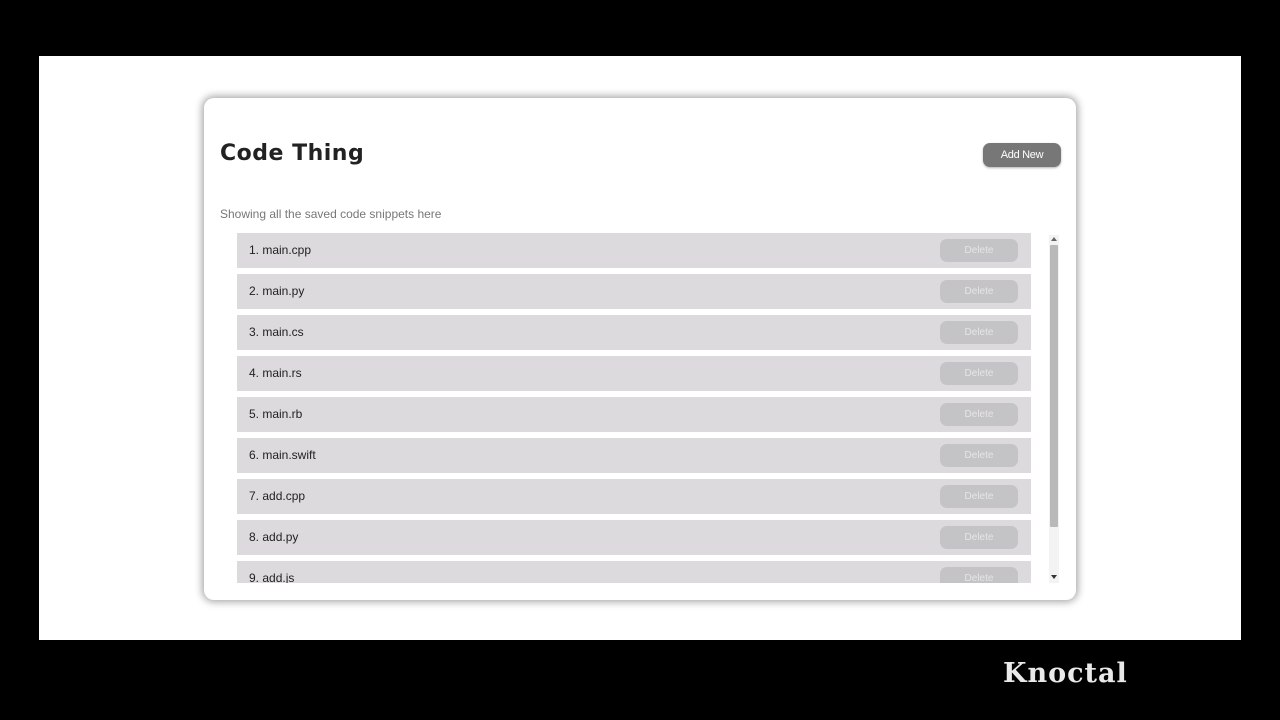  What do you see at coordinates (1022, 155) in the screenshot?
I see `add-new-button: Add New` at bounding box center [1022, 155].